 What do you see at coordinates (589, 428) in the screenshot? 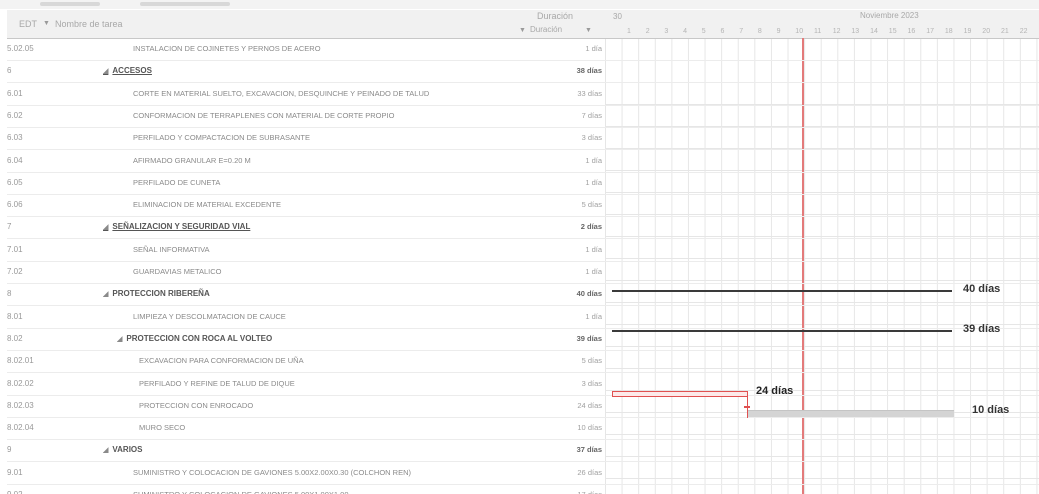
I see `row-duration: 10 días` at bounding box center [589, 428].